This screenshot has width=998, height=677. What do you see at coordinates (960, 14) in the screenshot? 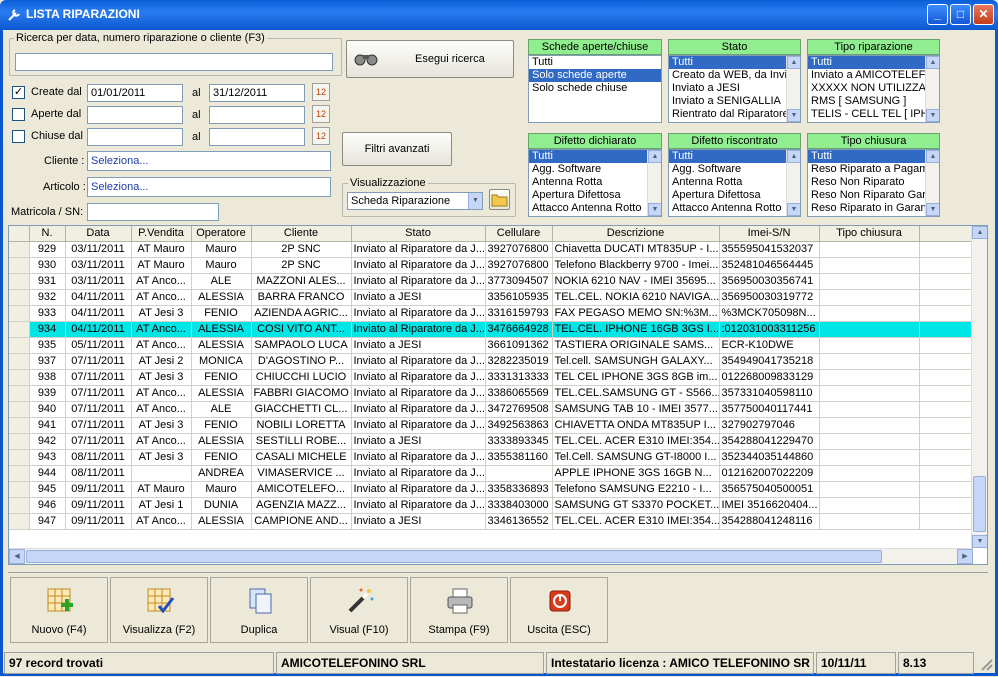
I see `maximize-button: □` at bounding box center [960, 14].